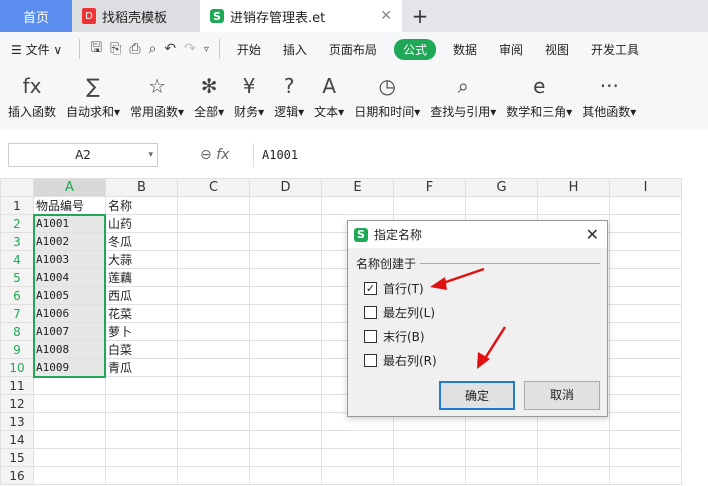 Image resolution: width=708 pixels, height=486 pixels. I want to click on ribbon-button: ? 逻辑▾, so click(289, 93).